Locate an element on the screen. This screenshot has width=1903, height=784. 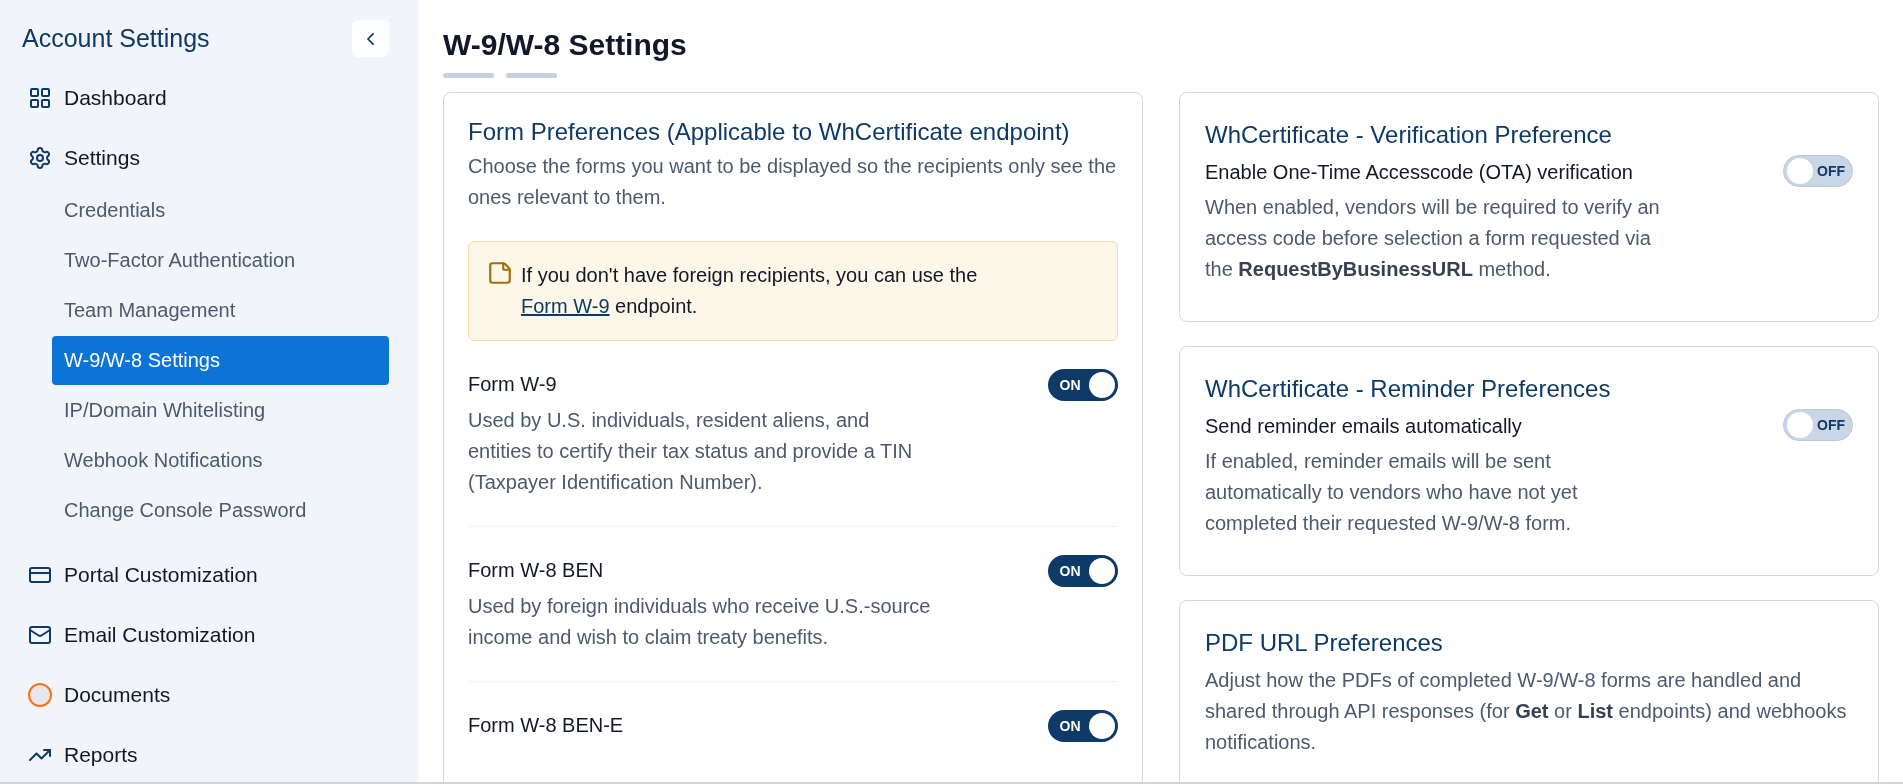
setting-label: Send reminder emails automatically is located at coordinates (1364, 426).